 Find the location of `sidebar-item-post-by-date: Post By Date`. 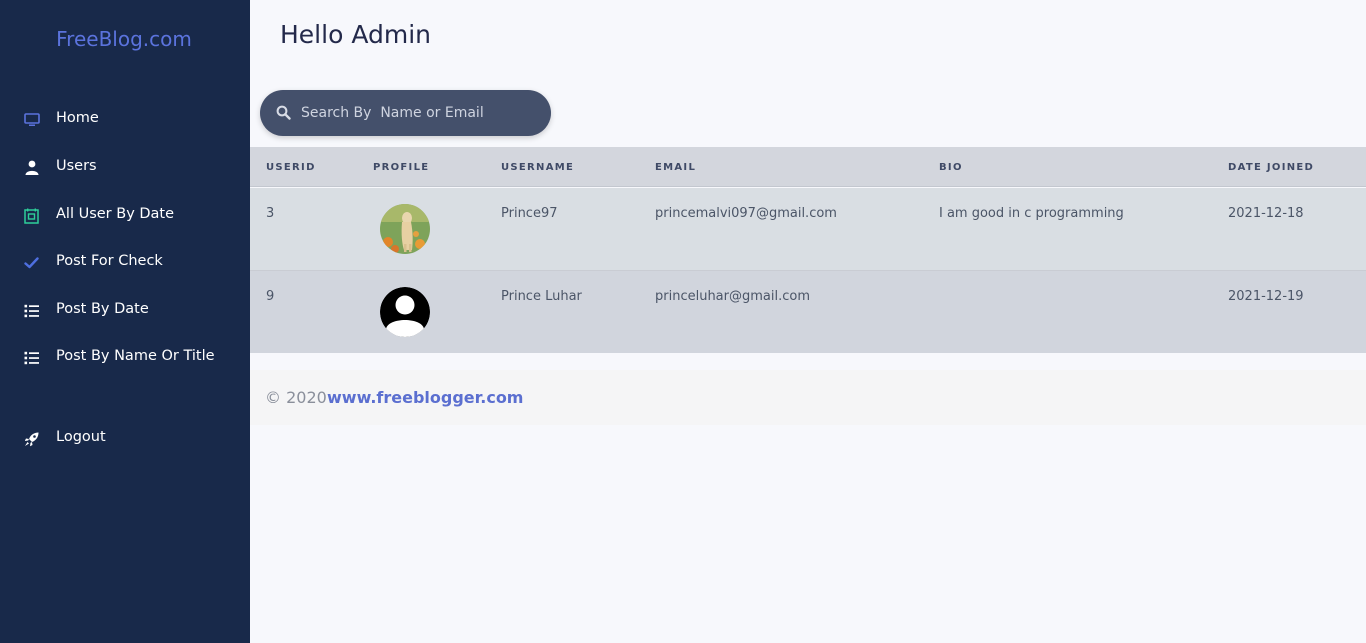

sidebar-item-post-by-date: Post By Date is located at coordinates (125, 310).